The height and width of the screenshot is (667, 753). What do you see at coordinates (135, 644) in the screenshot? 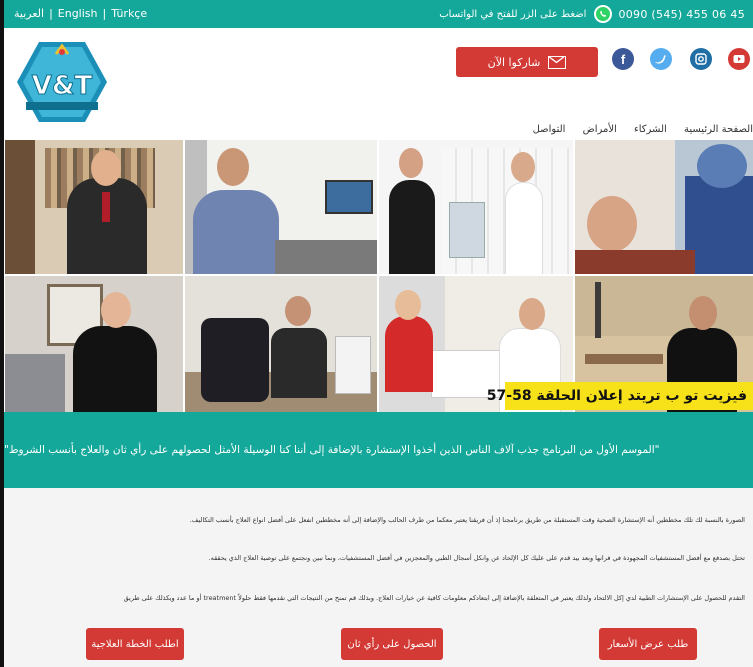
I see `request-treatment-plan-button: اطلب الخطة العلاجية` at bounding box center [135, 644].